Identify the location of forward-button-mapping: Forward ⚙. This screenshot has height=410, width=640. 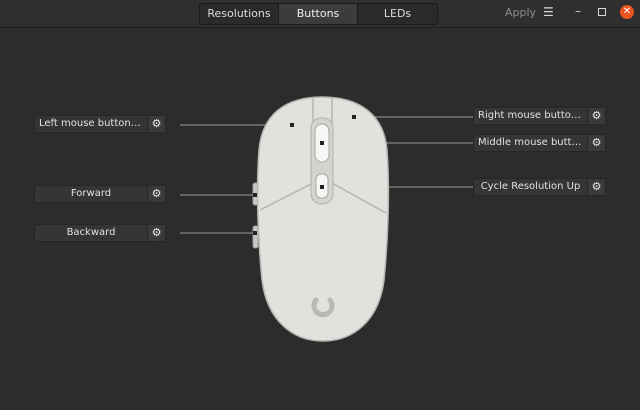
(100, 194).